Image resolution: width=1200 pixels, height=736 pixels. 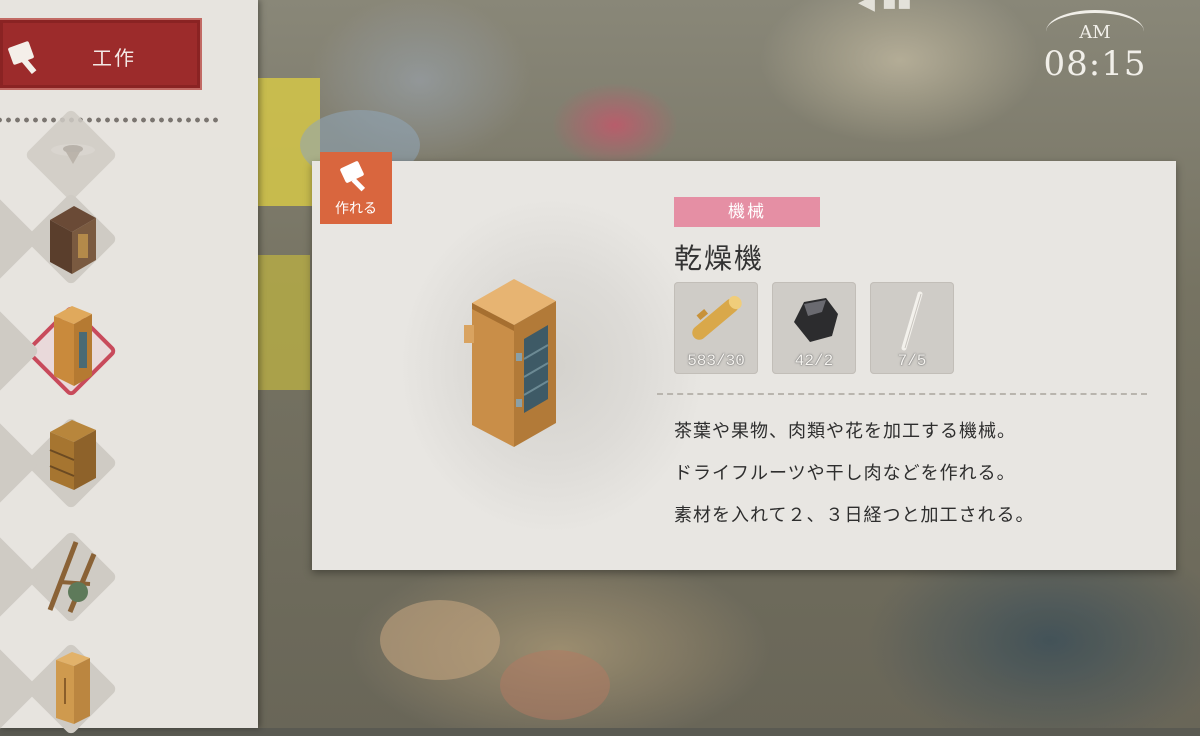 I want to click on material-slot-coal: 42/2, so click(x=814, y=328).